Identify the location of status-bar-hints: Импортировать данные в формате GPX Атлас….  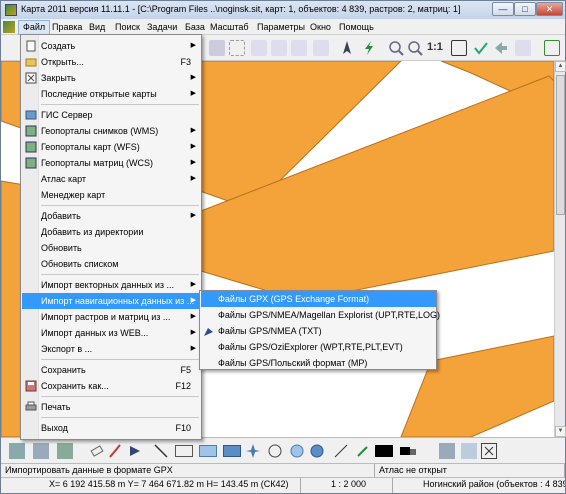
(283, 470).